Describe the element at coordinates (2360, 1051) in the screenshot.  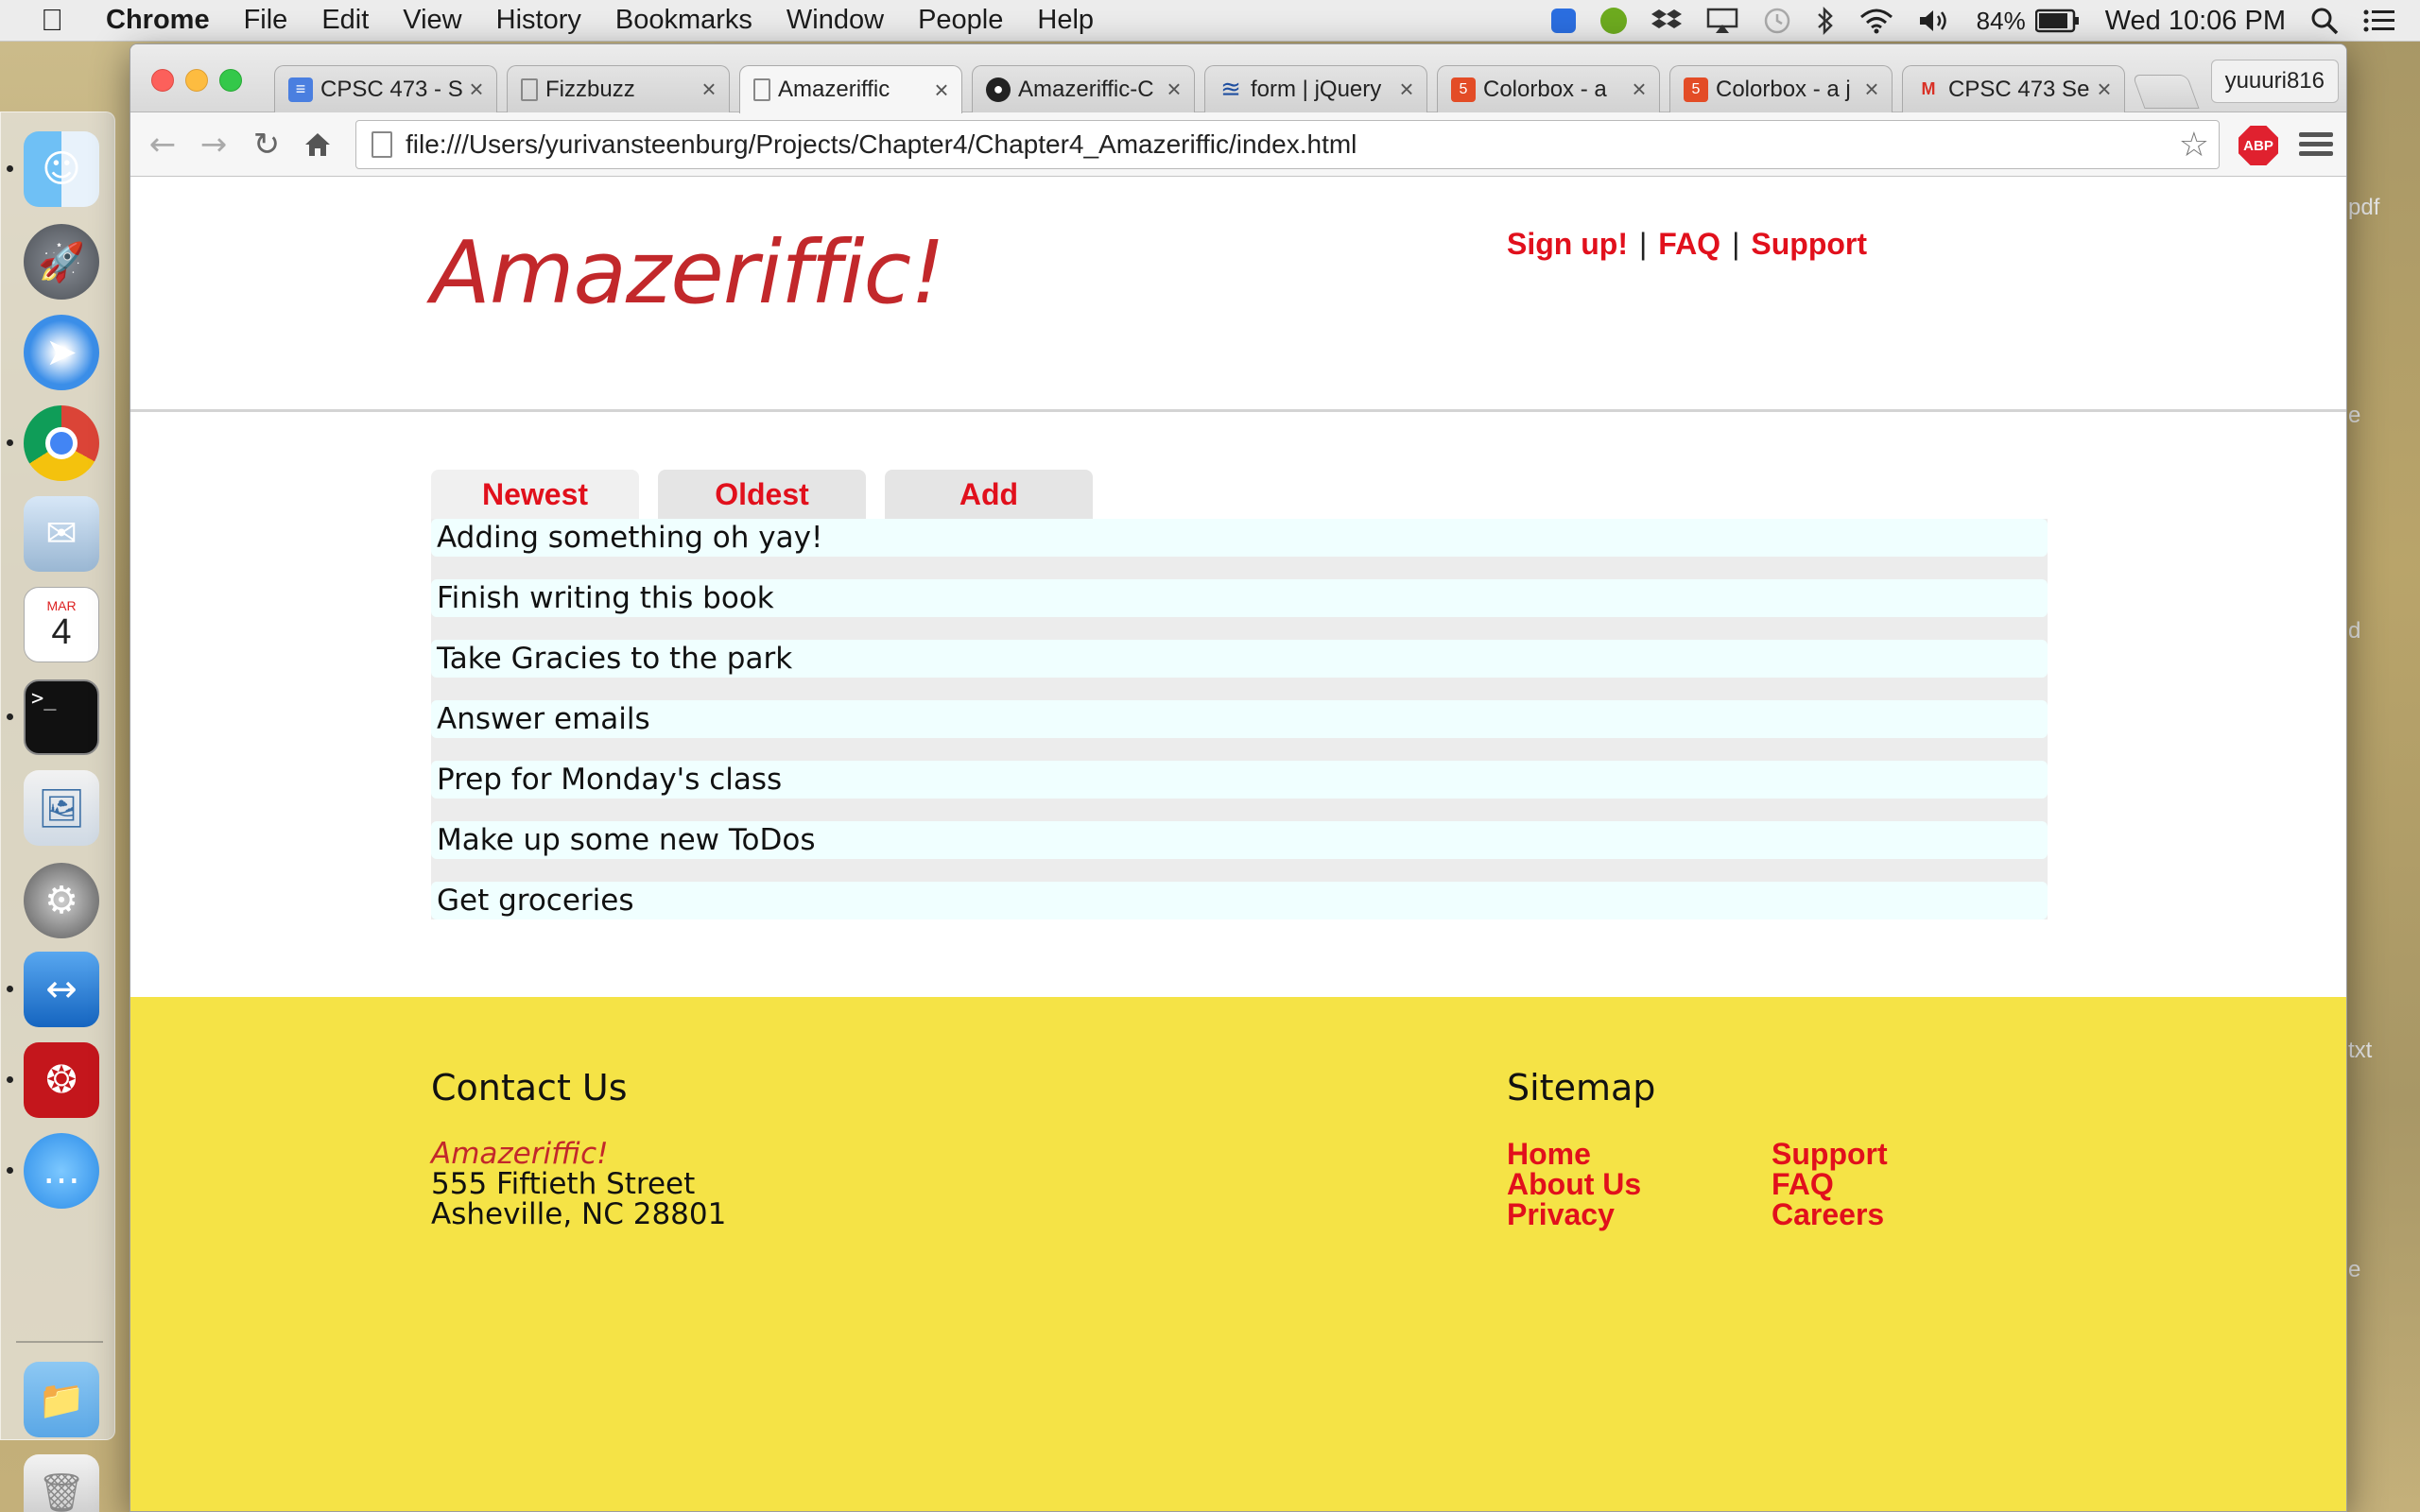
I see `desktop-file-label: txt` at that location.